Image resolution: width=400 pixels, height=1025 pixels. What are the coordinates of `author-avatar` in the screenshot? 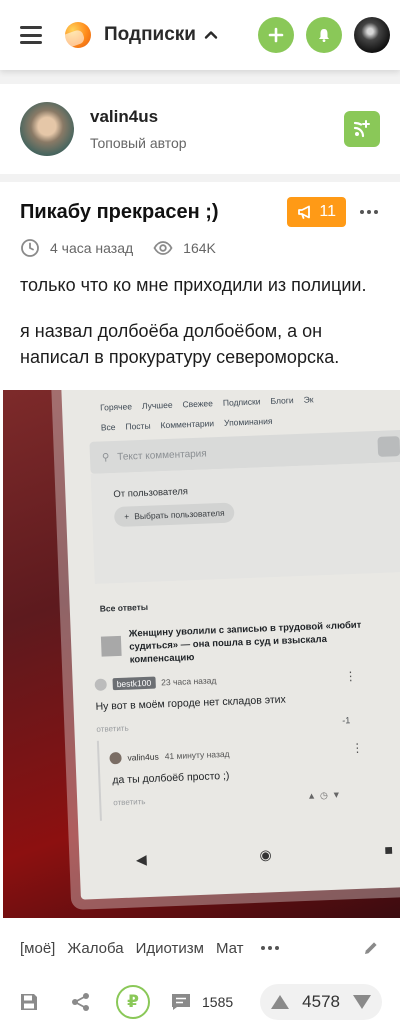 It's located at (47, 129).